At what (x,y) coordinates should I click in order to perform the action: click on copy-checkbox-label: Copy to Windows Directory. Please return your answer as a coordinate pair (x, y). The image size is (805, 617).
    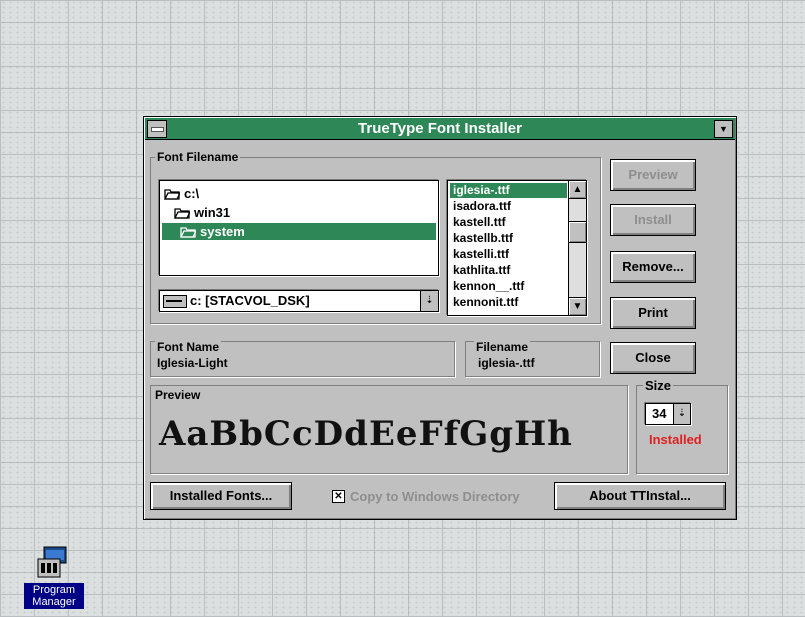
    Looking at the image, I should click on (435, 496).